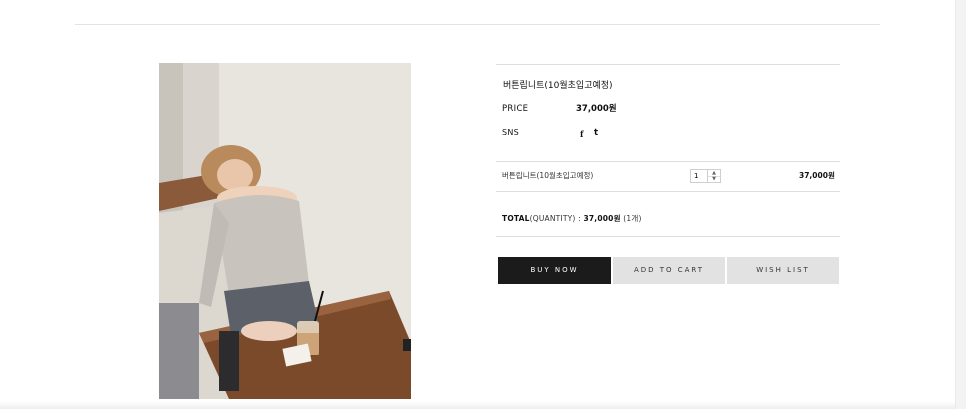 The width and height of the screenshot is (966, 409). I want to click on option-price: 37,000원, so click(817, 175).